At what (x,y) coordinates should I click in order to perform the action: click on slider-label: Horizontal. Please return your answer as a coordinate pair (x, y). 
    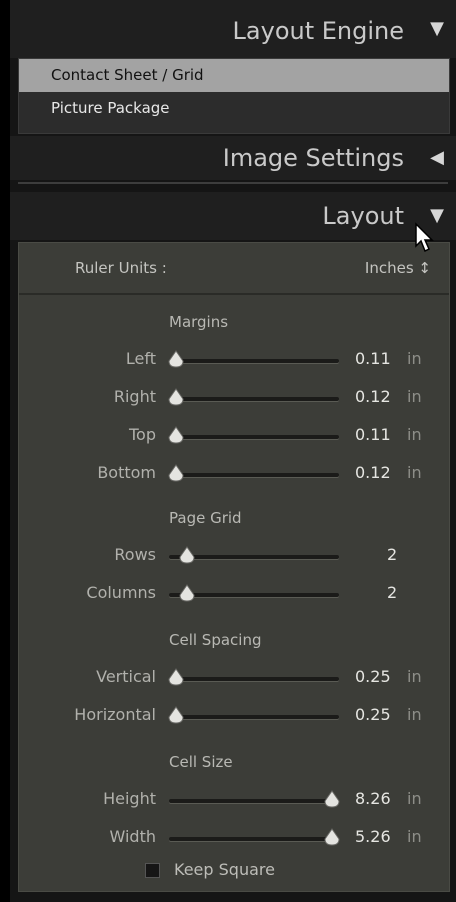
    Looking at the image, I should click on (115, 714).